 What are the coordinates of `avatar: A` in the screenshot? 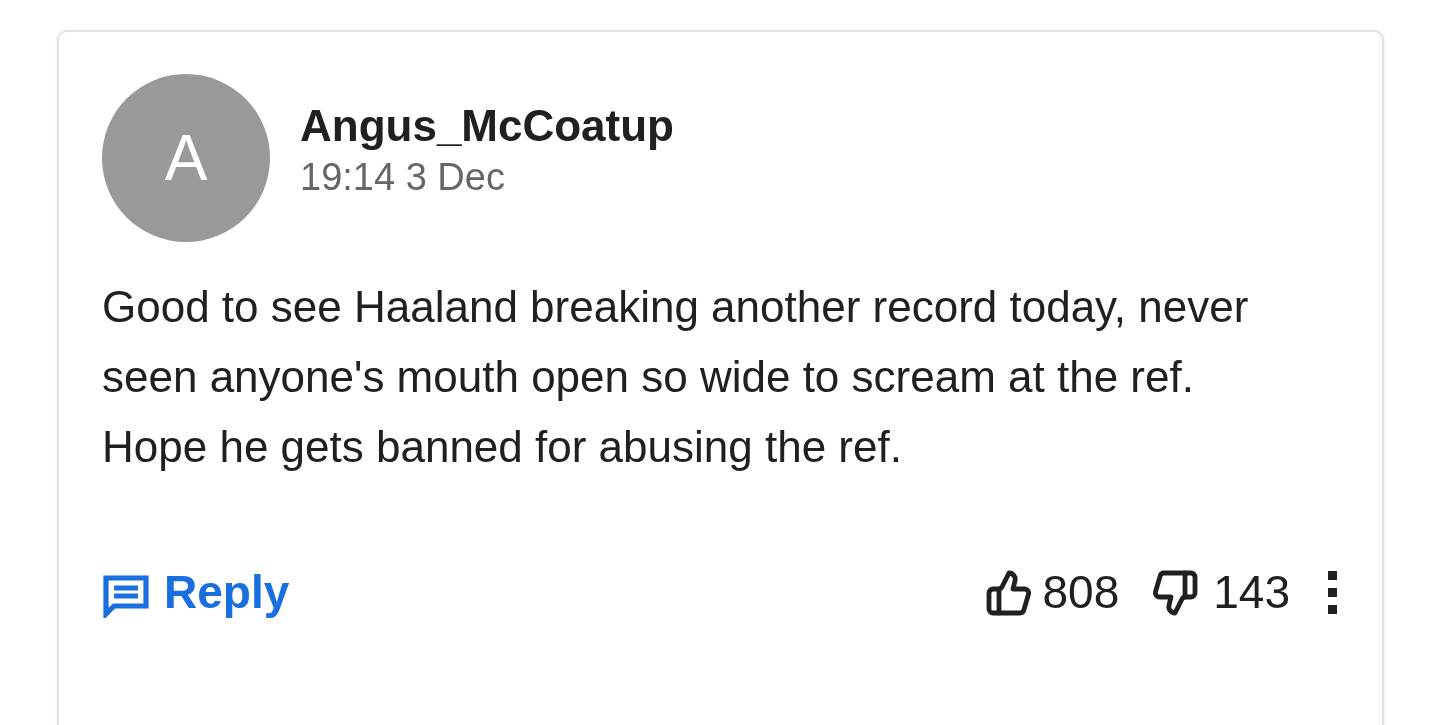 It's located at (186, 158).